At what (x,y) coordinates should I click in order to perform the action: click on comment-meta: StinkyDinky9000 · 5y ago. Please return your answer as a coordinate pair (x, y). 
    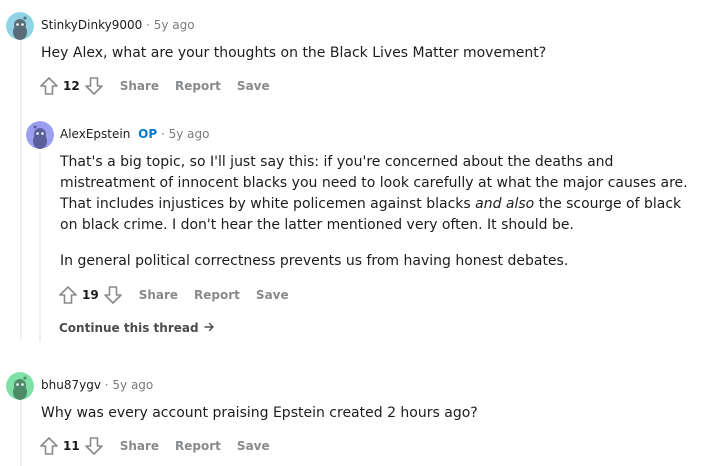
    Looking at the image, I should click on (118, 25).